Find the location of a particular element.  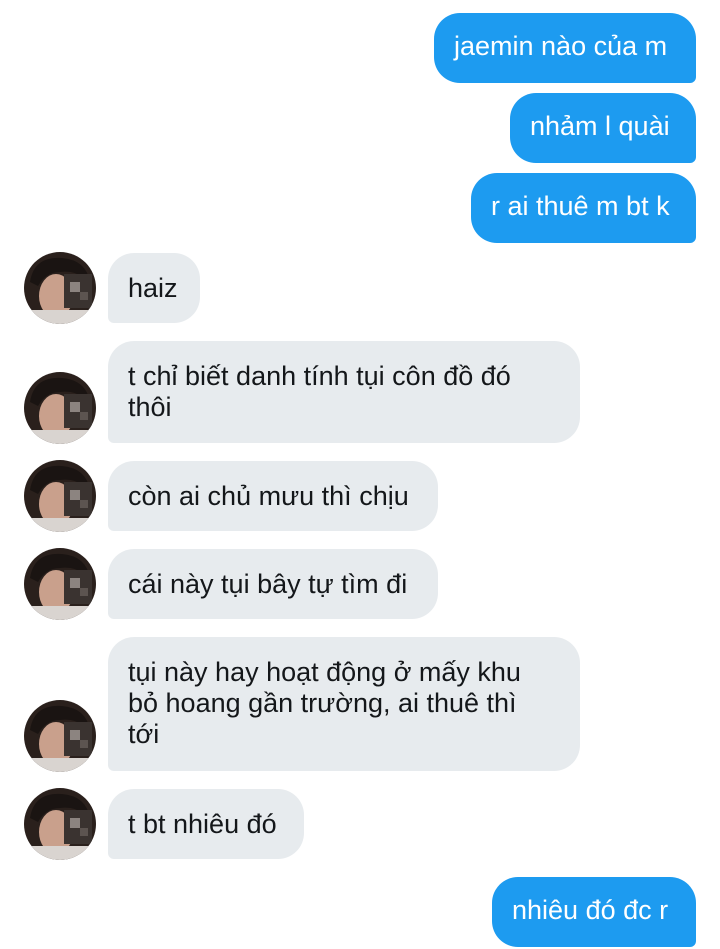

message-text: r ai thuê m bt k is located at coordinates (580, 206).